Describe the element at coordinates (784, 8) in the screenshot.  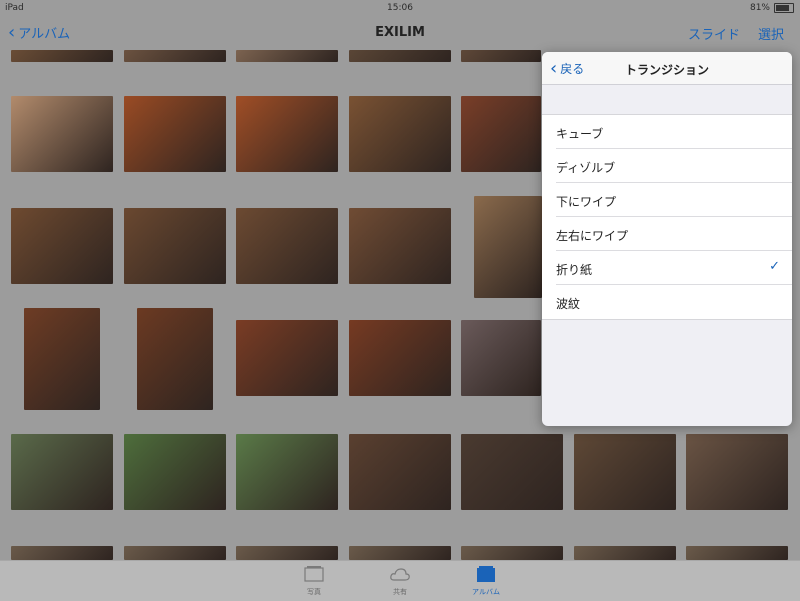
I see `battery-icon` at that location.